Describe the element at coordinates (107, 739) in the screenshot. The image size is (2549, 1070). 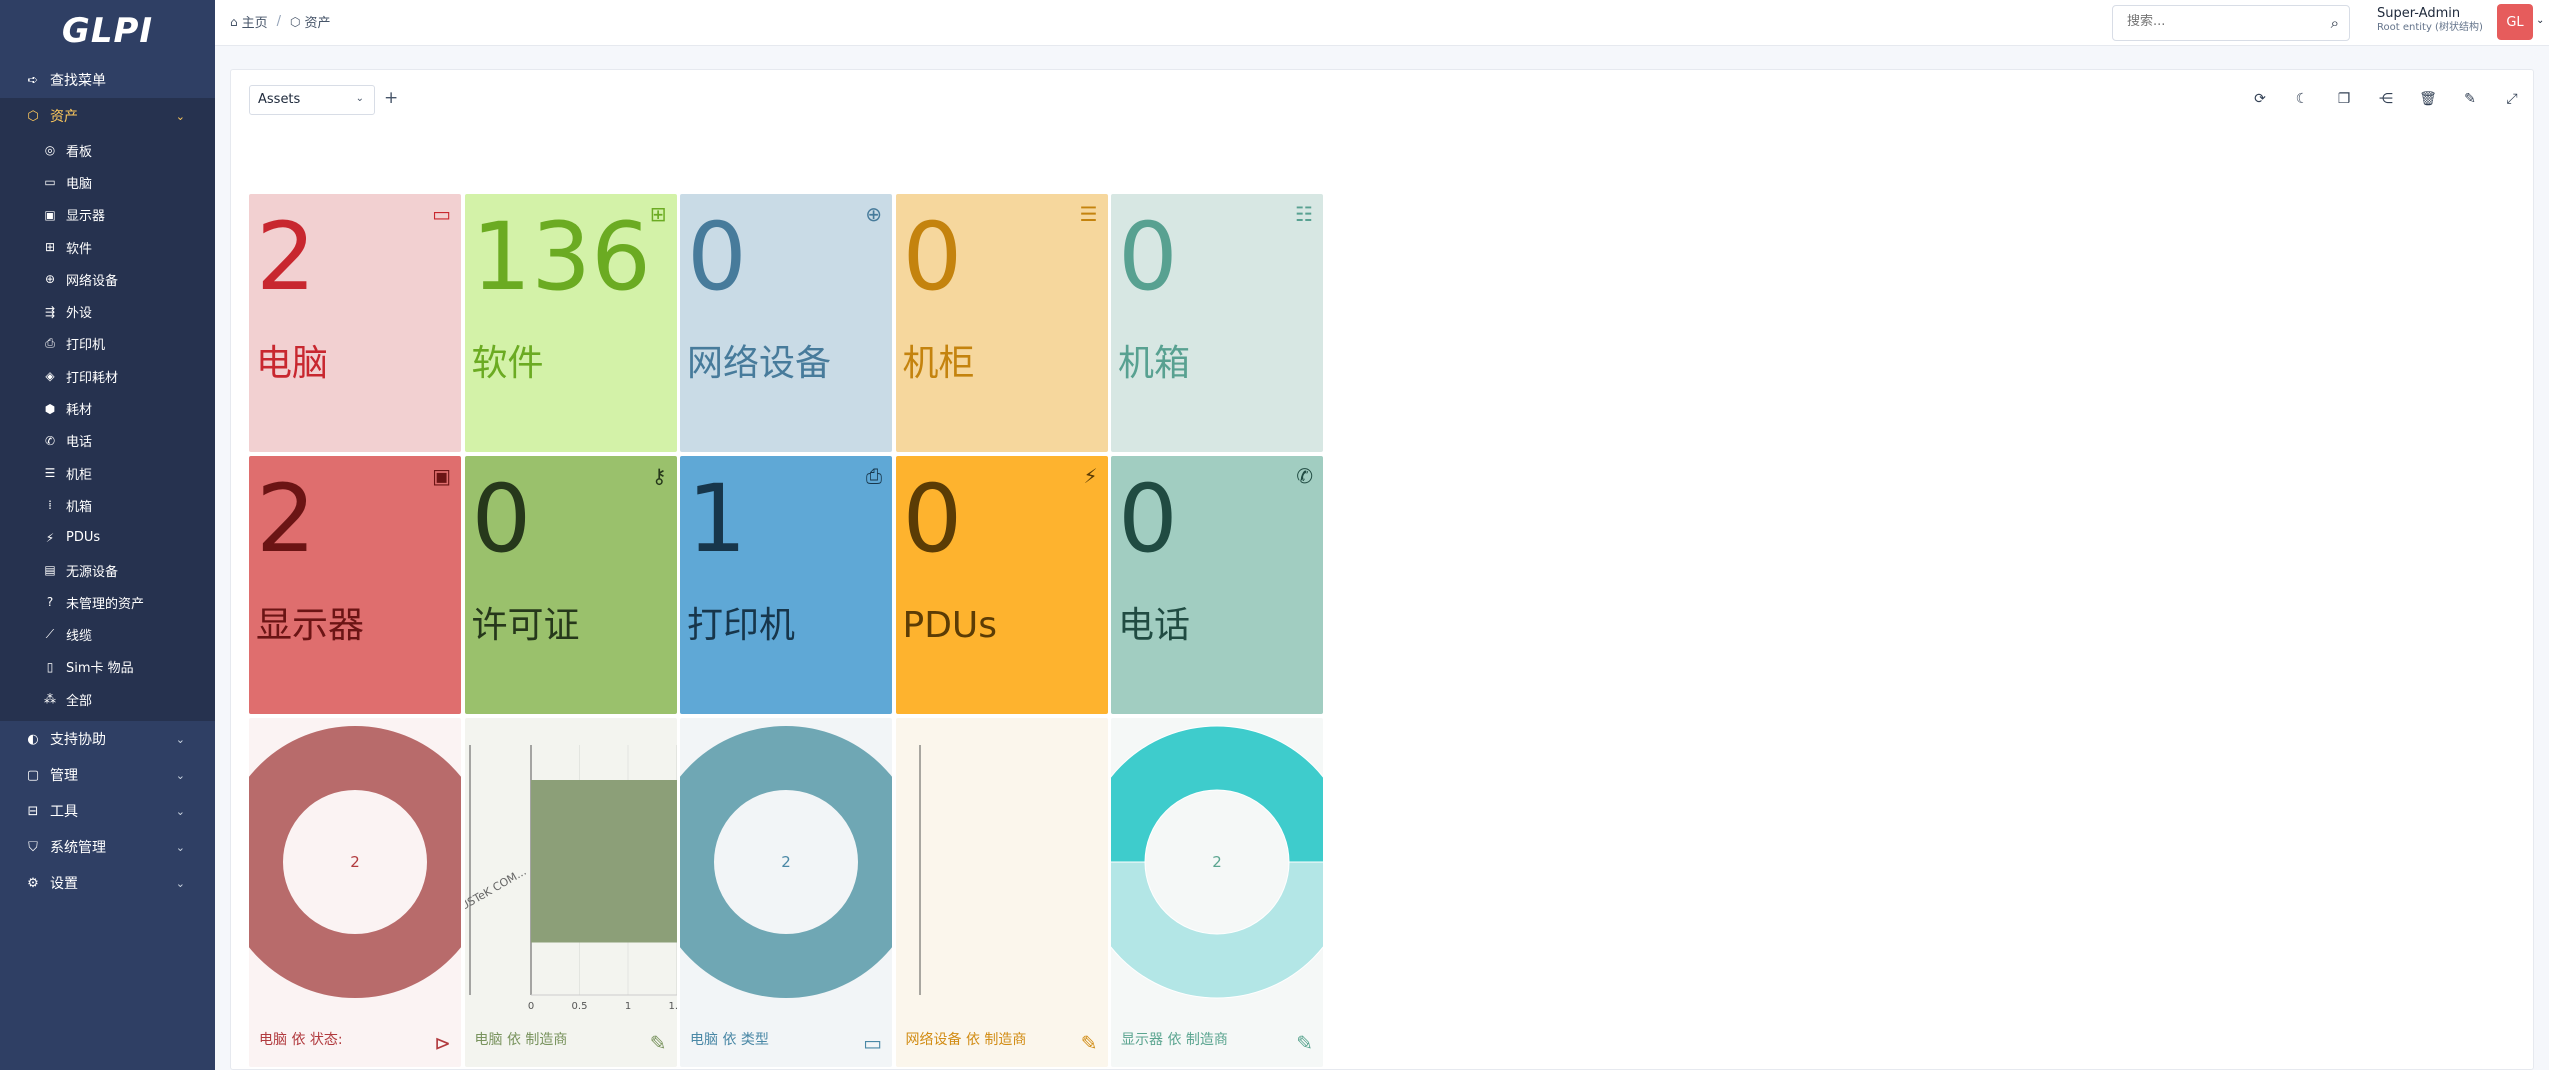
I see `sidebar-item-assistance: ◐ 支持协助 ⌄` at that location.